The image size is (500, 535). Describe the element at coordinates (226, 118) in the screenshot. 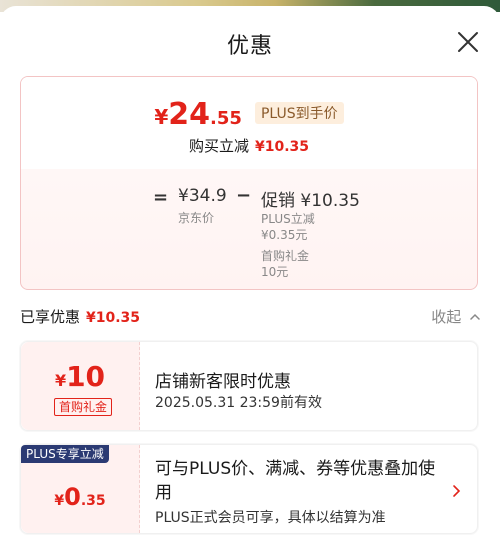

I see `price-decimal: .55` at that location.